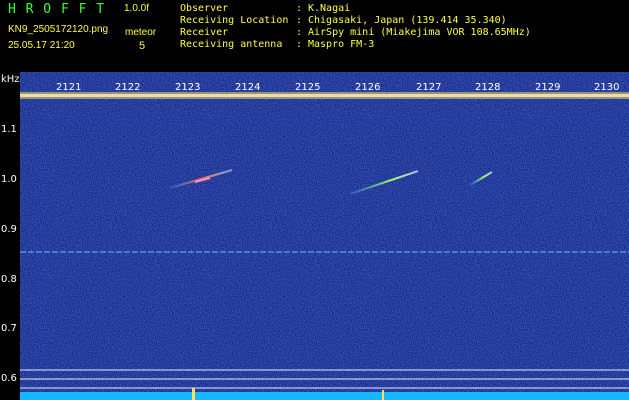  I want to click on info-key: Receiver, so click(204, 32).